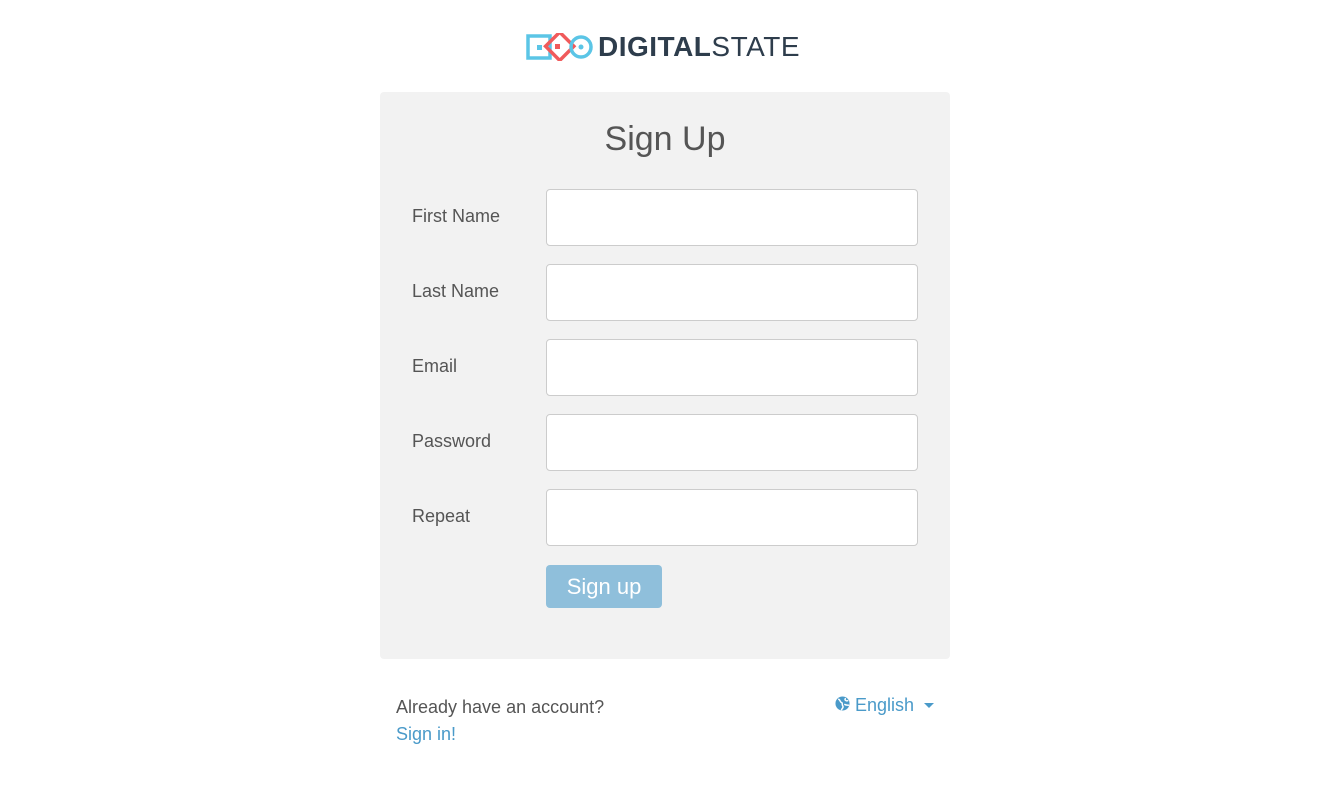 Image resolution: width=1329 pixels, height=803 pixels. What do you see at coordinates (456, 216) in the screenshot?
I see `first-name-label: First Name` at bounding box center [456, 216].